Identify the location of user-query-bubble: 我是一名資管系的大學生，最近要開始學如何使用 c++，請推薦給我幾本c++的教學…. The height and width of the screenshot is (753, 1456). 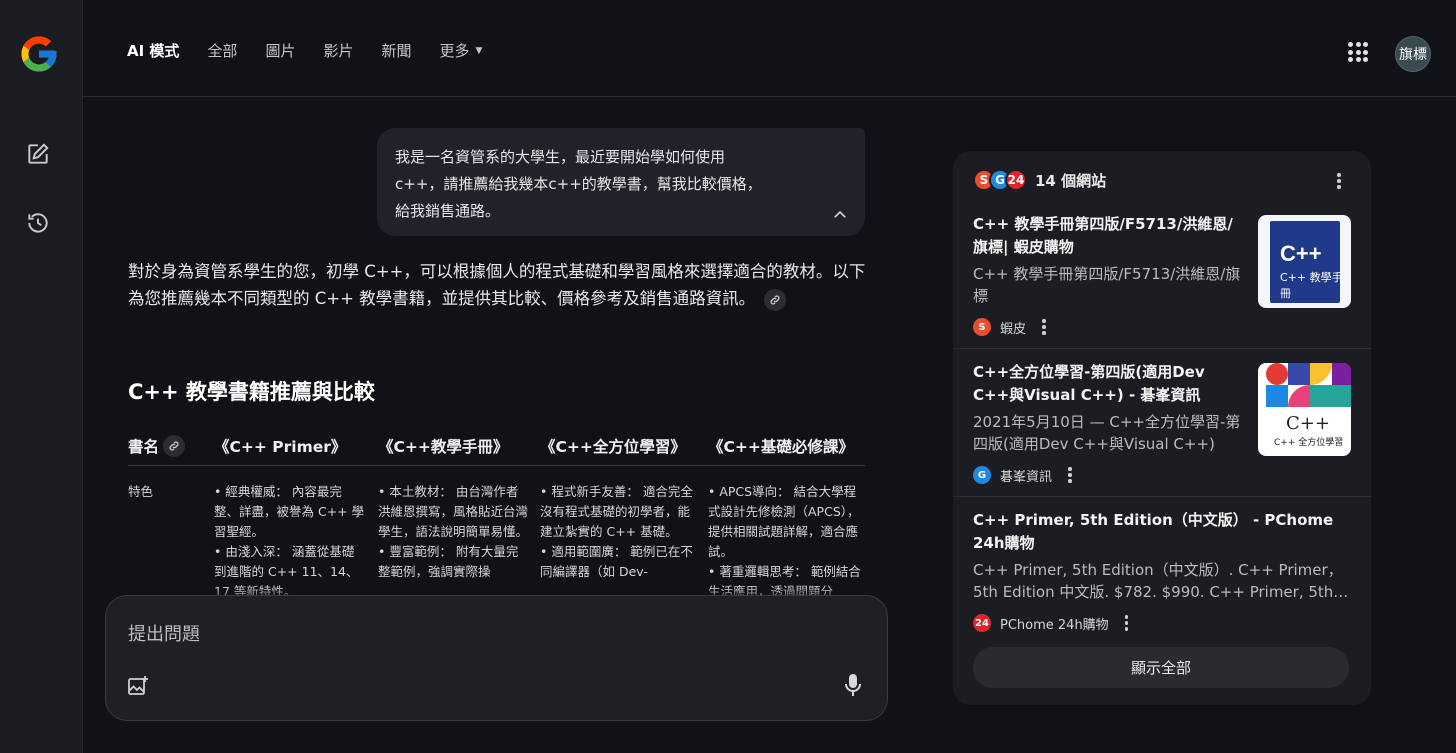
(621, 182).